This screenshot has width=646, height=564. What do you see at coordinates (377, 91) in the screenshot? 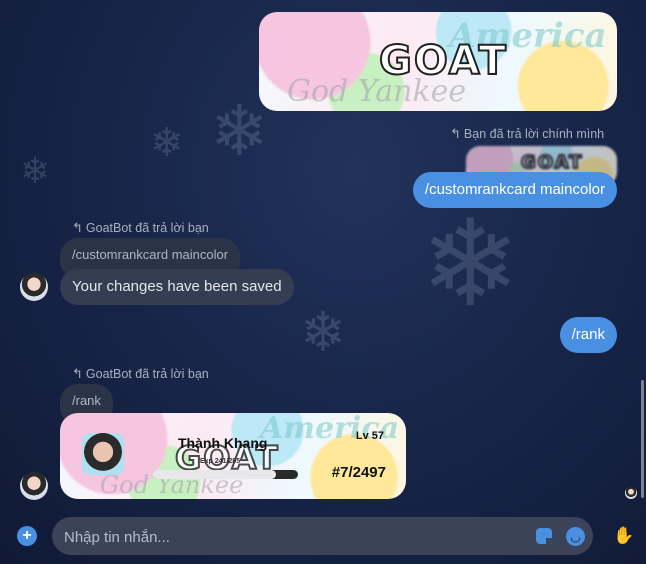
I see `banner-watermark-bottom: God Yankee` at bounding box center [377, 91].